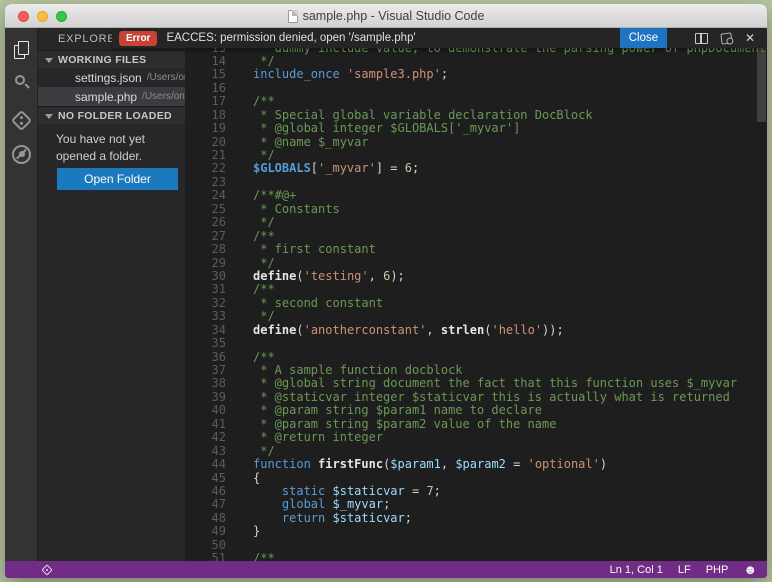  Describe the element at coordinates (336, 168) in the screenshot. I see `code-line: $GLOBALS['_myvar'] = 6;` at that location.